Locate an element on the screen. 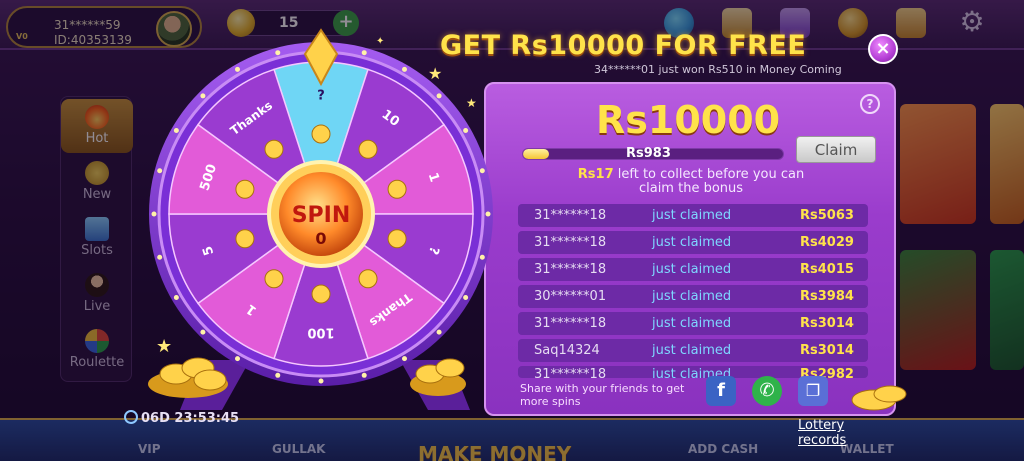 This screenshot has width=1024, height=461. spins-left: 0 is located at coordinates (320, 238).